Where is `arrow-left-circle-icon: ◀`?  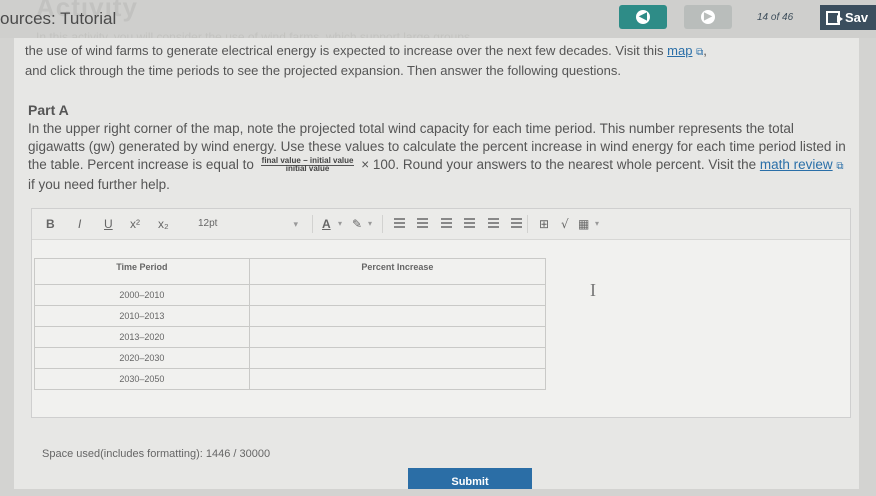
arrow-left-circle-icon: ◀ is located at coordinates (643, 17).